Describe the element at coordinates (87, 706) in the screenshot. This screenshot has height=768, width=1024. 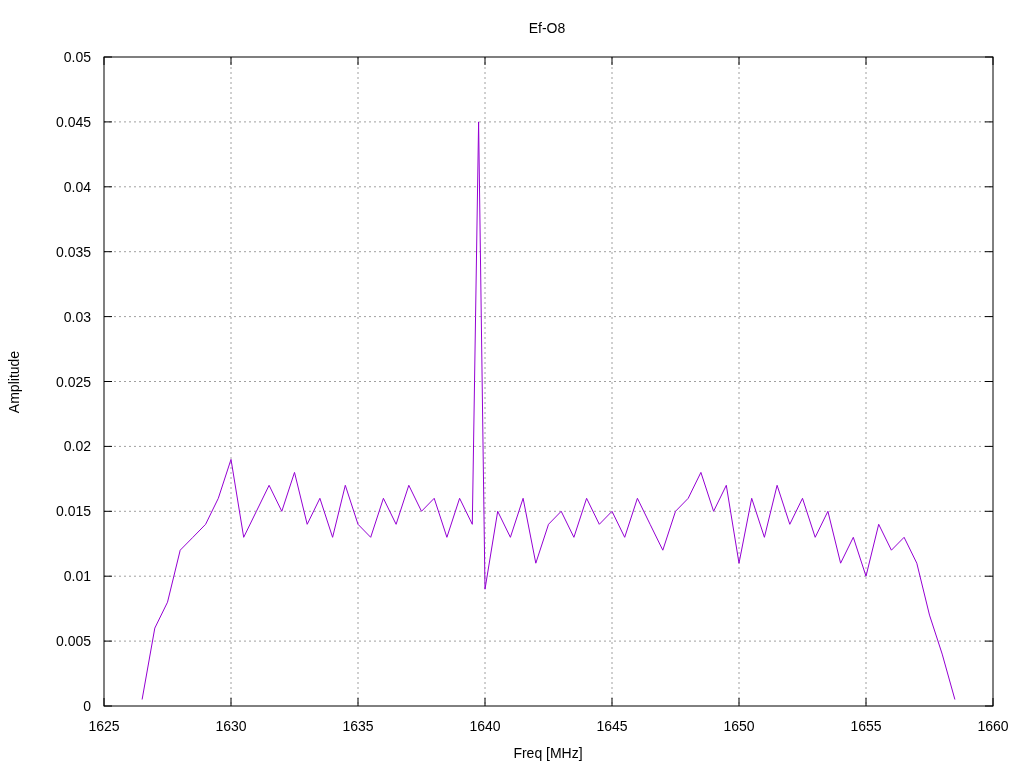
I see `y-tick-label: 0` at that location.